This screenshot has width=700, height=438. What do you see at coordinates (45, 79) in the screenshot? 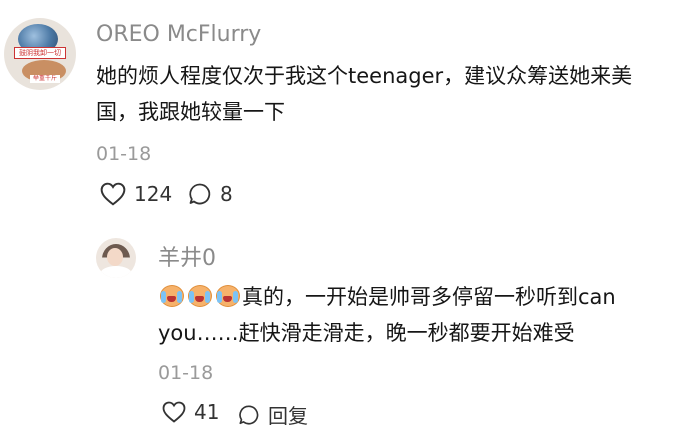
I see `avatar-caption-bottom: 举重千斤` at bounding box center [45, 79].